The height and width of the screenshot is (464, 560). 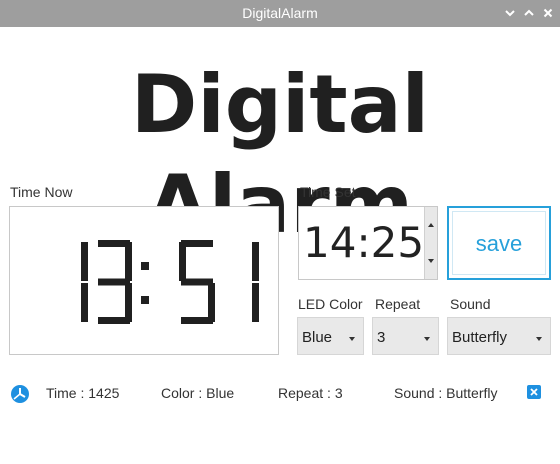 I want to click on close-window-button, so click(x=548, y=13).